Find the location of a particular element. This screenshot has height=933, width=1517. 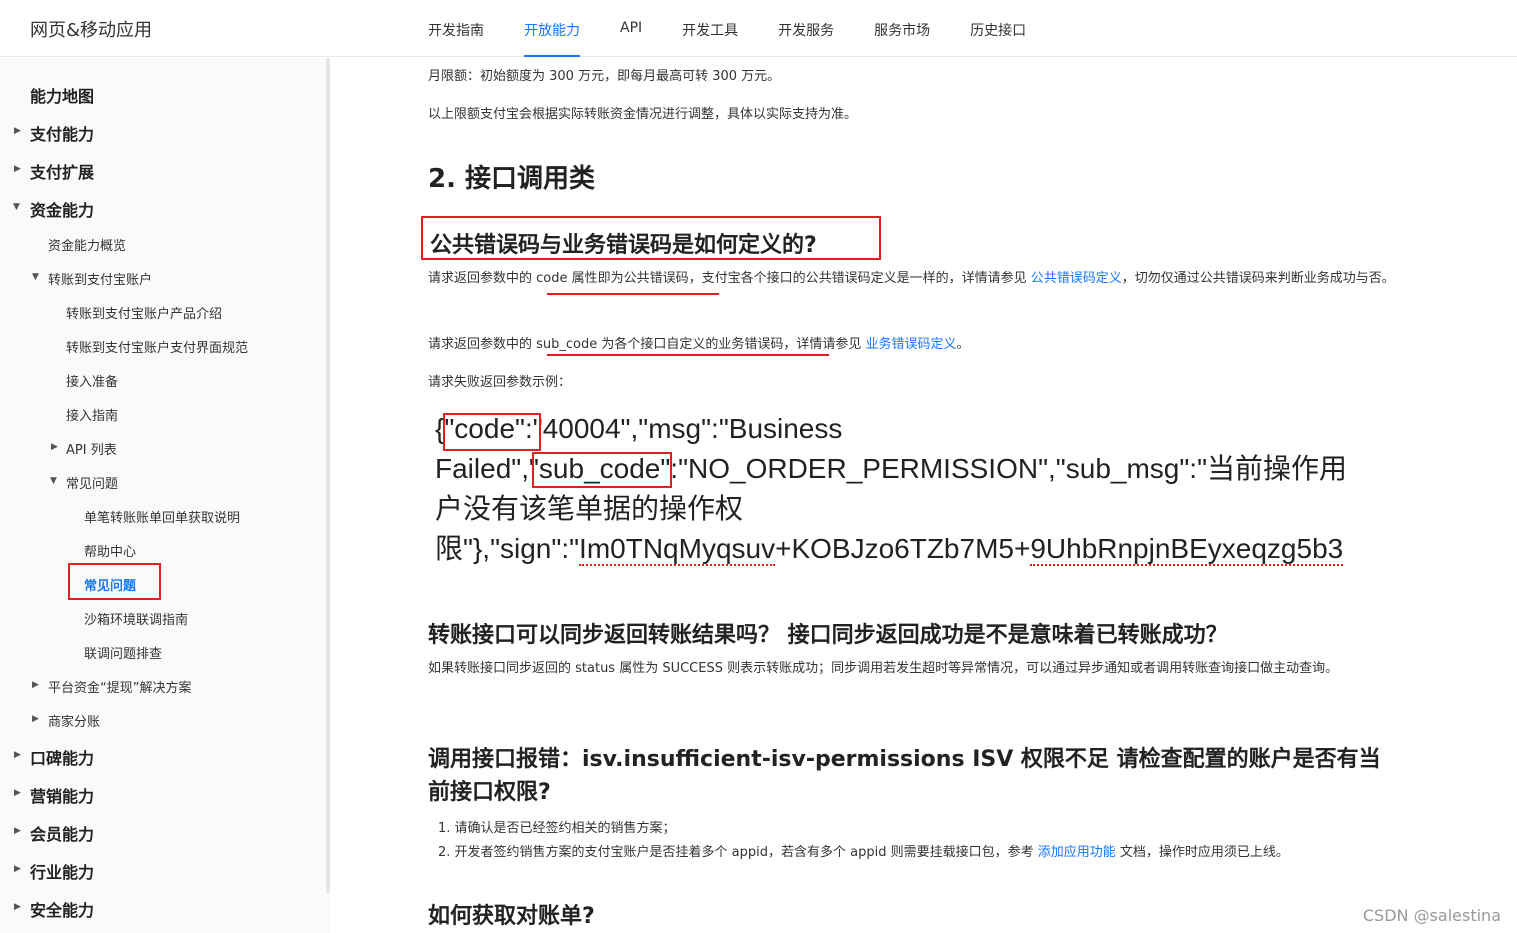

nav-dev-guide: 开发指南 is located at coordinates (456, 28).